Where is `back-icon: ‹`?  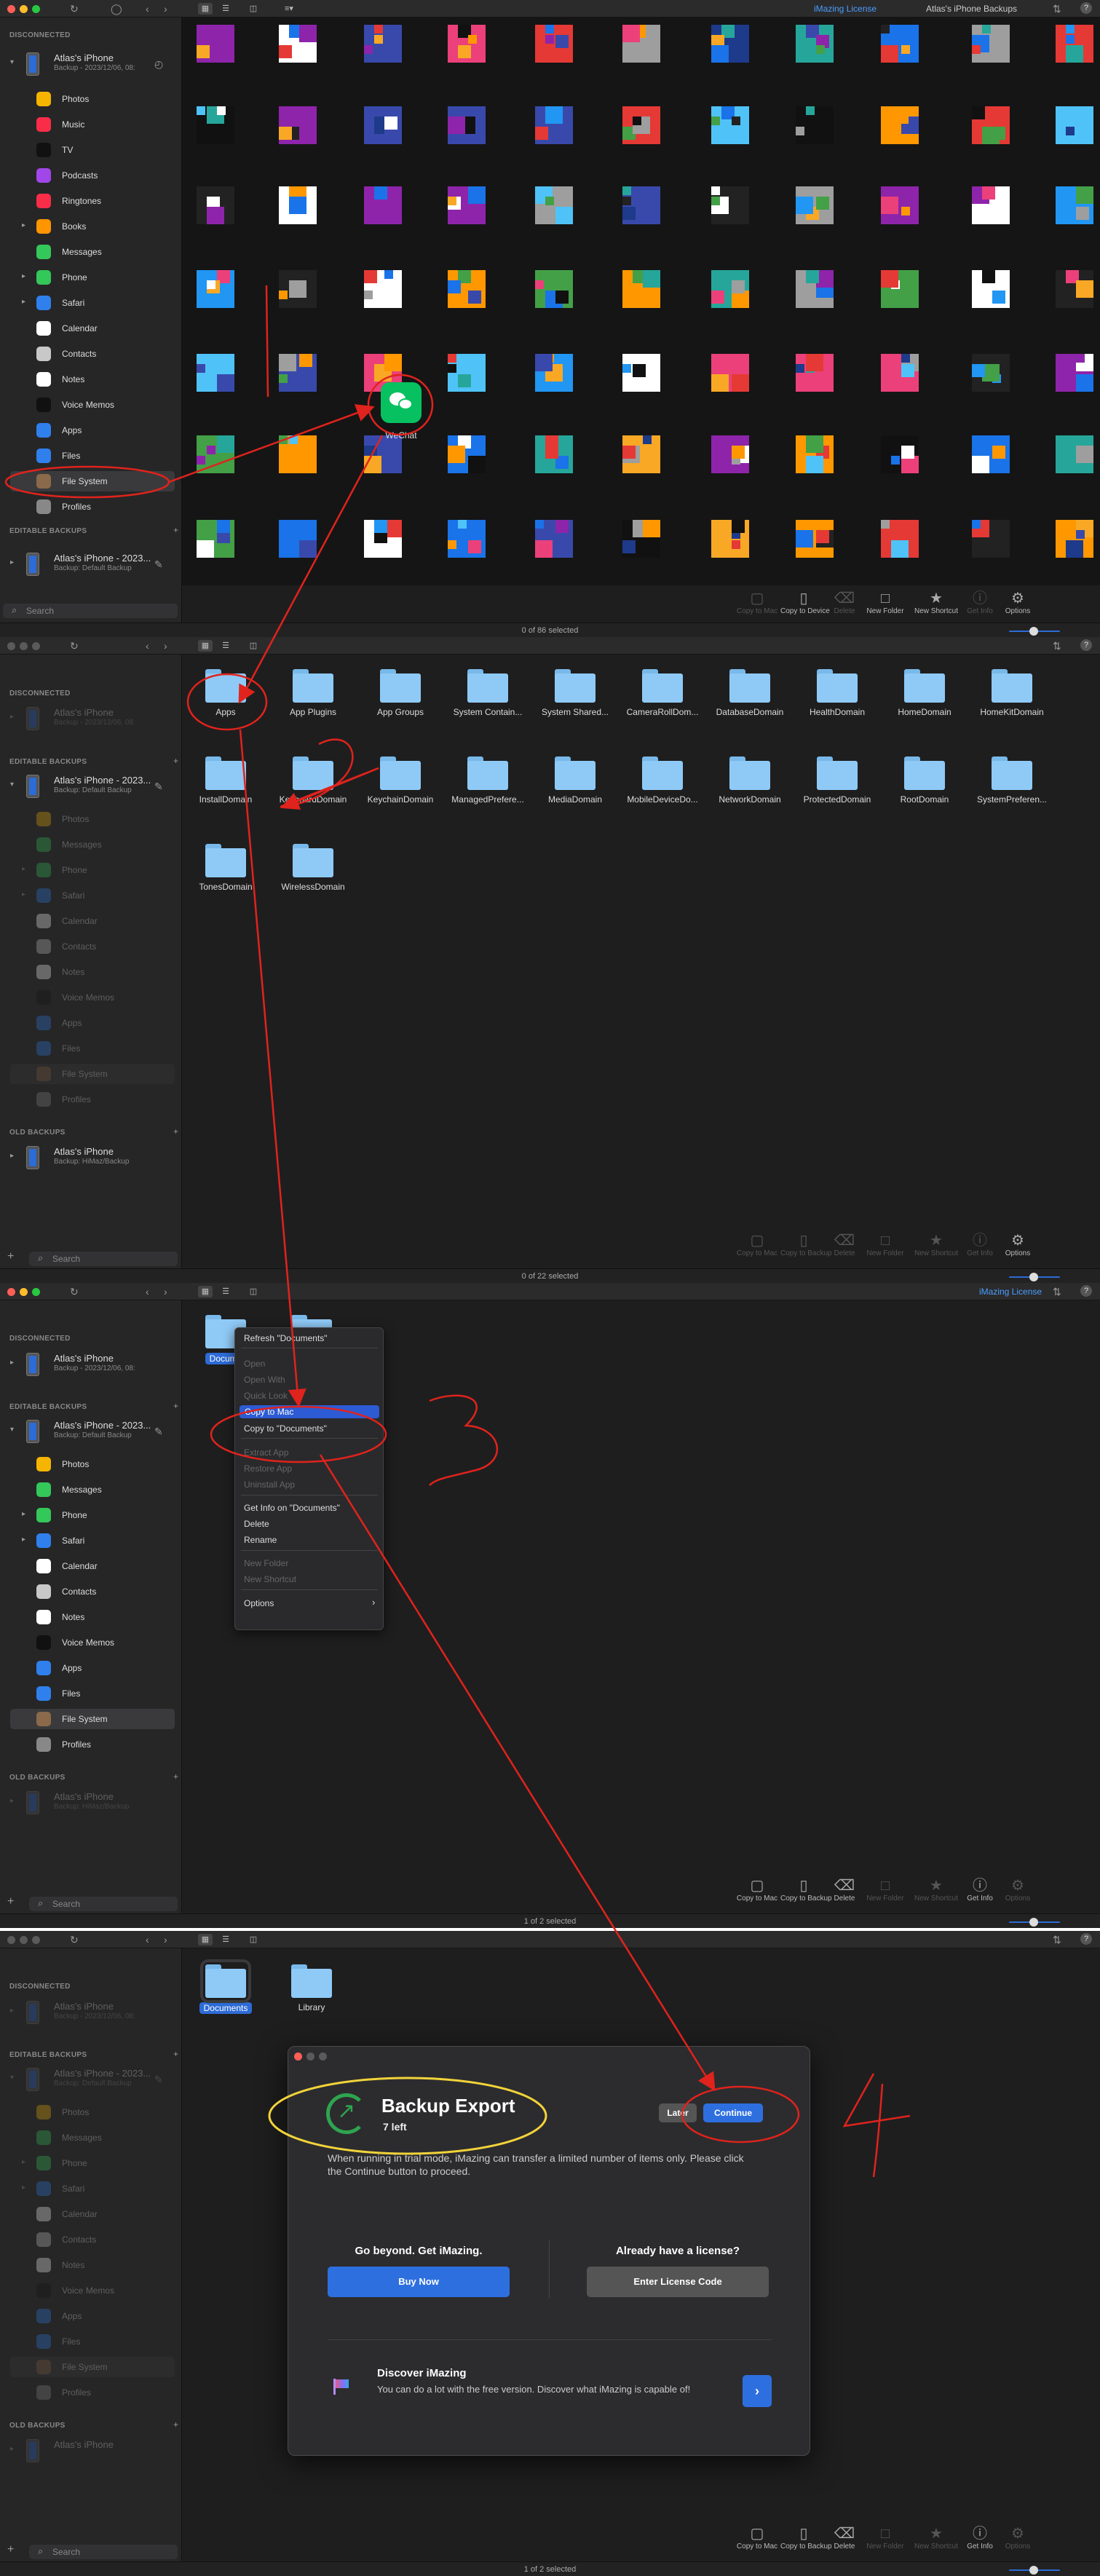
back-icon: ‹ is located at coordinates (147, 1291).